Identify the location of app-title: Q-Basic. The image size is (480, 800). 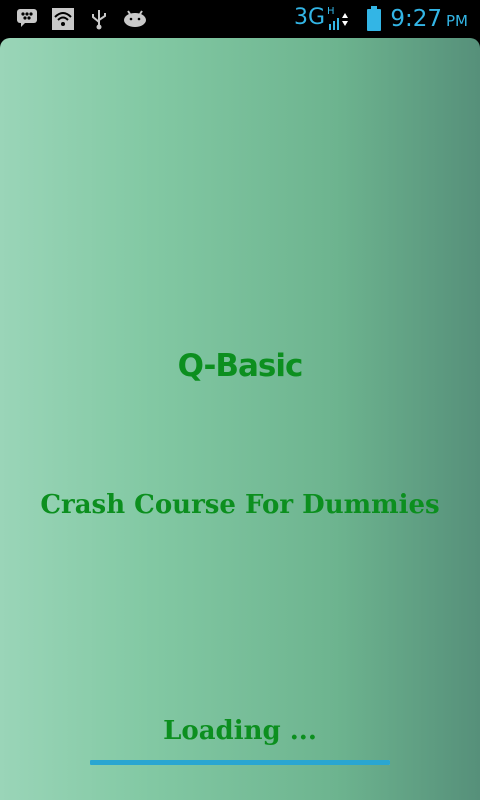
(240, 366).